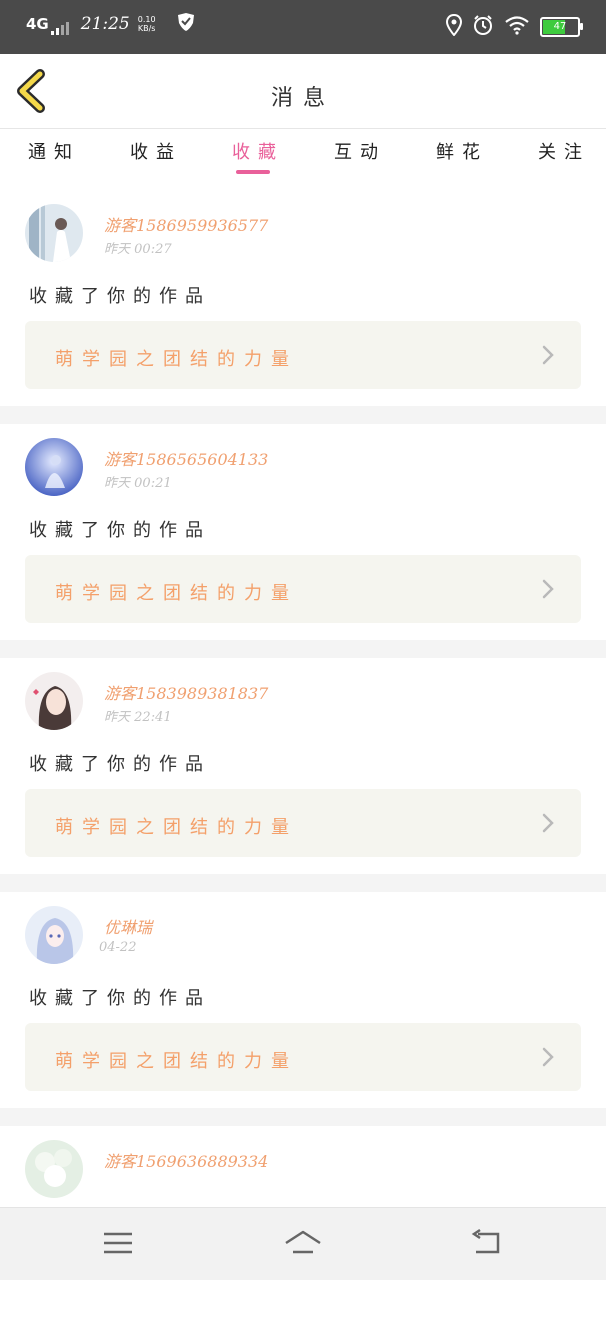  I want to click on home-icon, so click(303, 1242).